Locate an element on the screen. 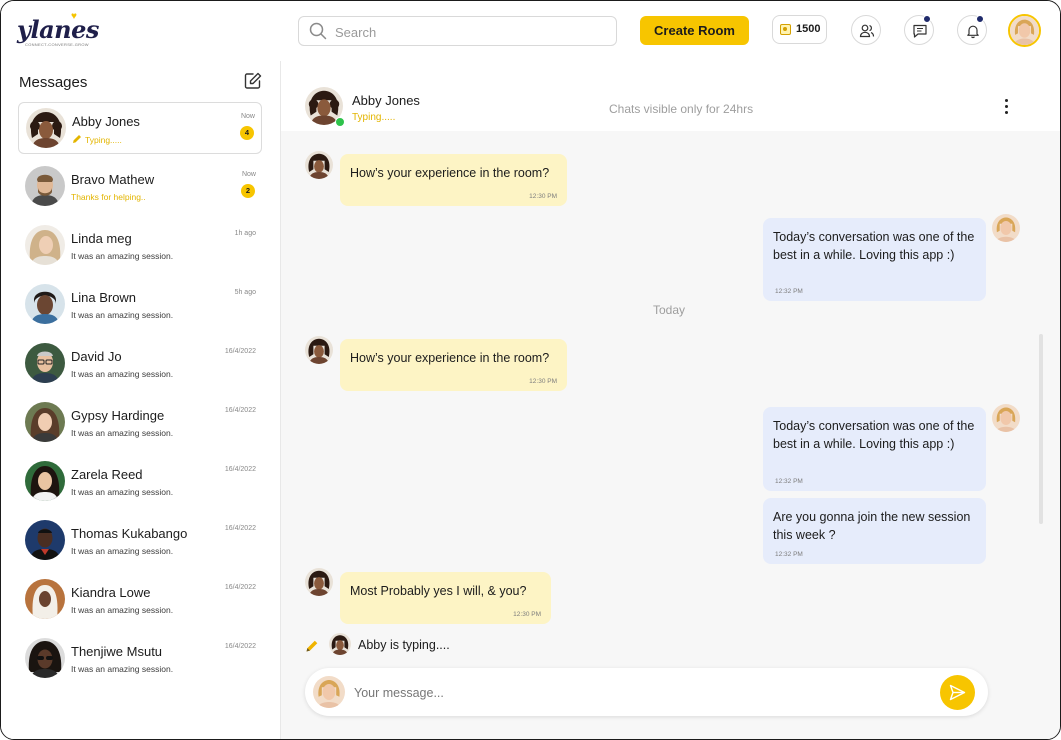 This screenshot has height=740, width=1061. friends-button is located at coordinates (866, 30).